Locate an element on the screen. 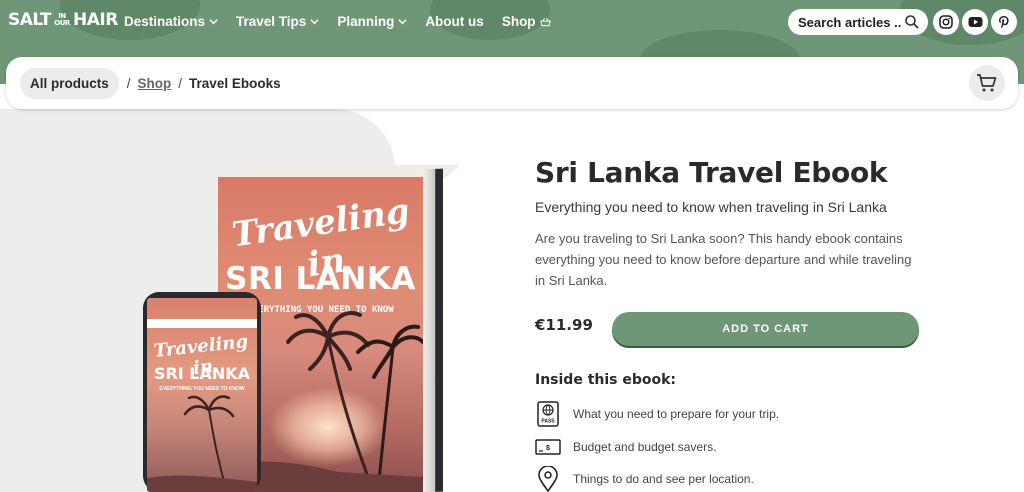 This screenshot has width=1024, height=492. breadcrumb-bar: All products / Shop / Travel Ebooks is located at coordinates (512, 83).